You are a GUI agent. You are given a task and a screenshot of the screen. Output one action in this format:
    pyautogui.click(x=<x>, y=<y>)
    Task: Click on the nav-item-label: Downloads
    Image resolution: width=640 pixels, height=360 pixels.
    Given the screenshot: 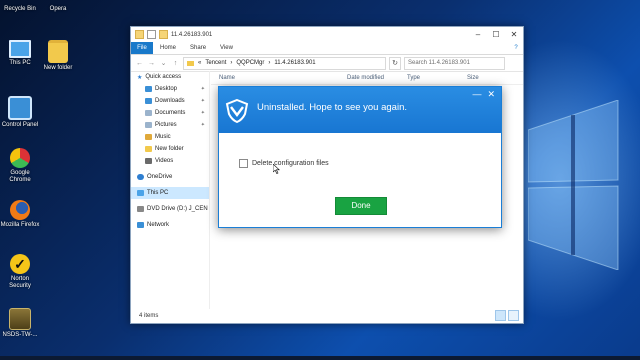 What is the action you would take?
    pyautogui.click(x=170, y=101)
    